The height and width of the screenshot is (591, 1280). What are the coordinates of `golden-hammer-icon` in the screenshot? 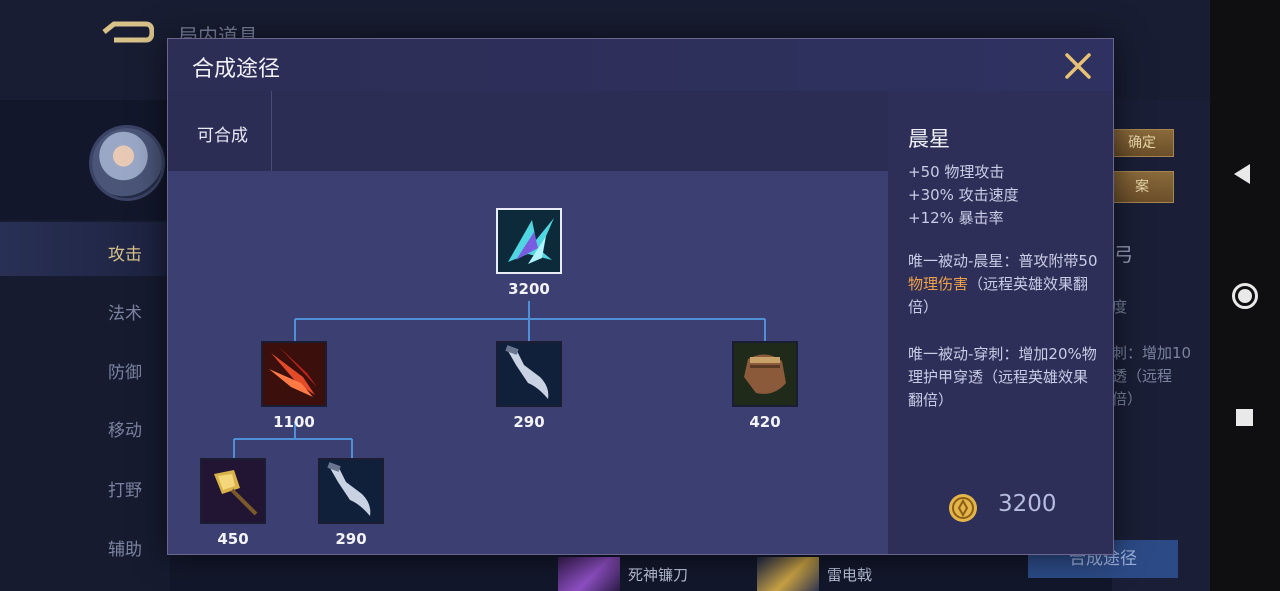 It's located at (233, 491).